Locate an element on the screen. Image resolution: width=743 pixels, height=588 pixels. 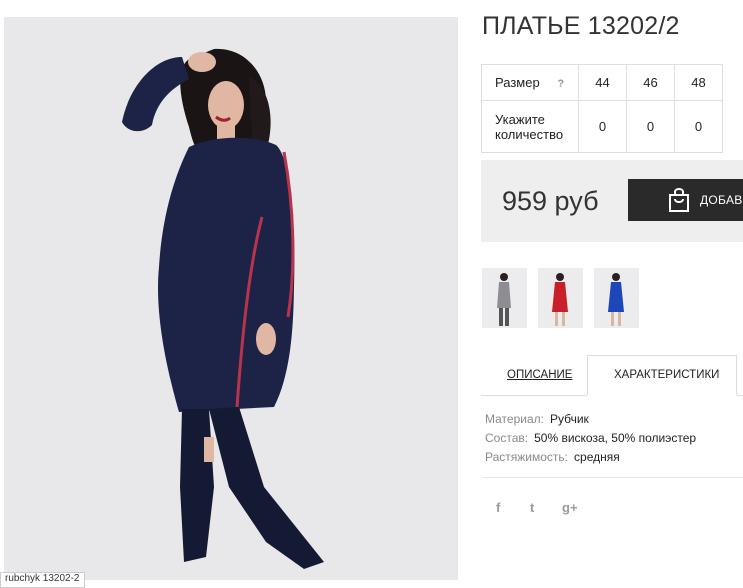
add-to-cart-button: ДОБАВИТЬ is located at coordinates (685, 200).